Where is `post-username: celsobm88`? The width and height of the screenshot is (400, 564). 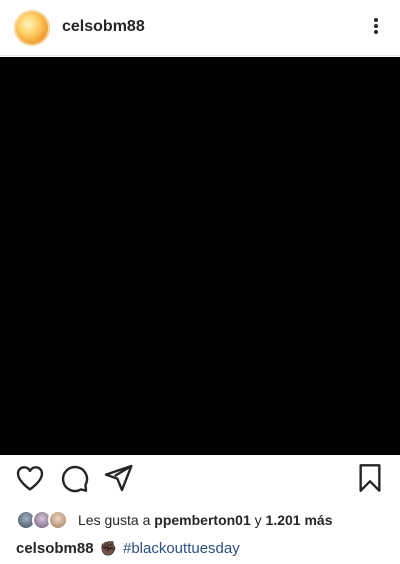 post-username: celsobm88 is located at coordinates (103, 27).